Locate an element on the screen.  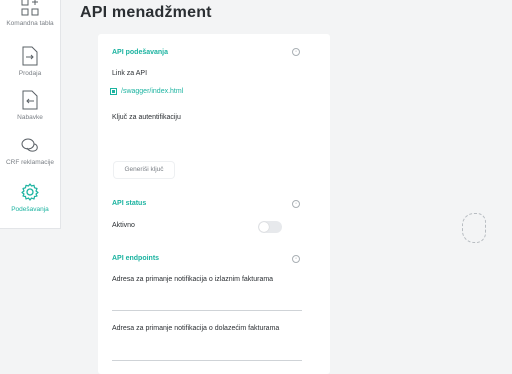
sidebar-item-komandna-tabla: Komandna tabla is located at coordinates (30, 13).